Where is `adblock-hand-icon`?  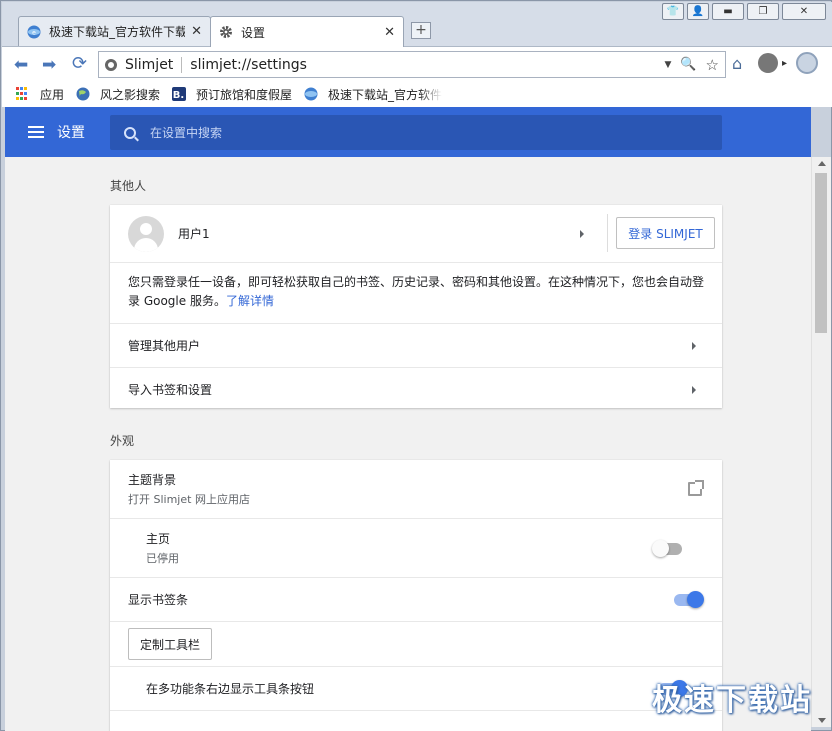
adblock-hand-icon is located at coordinates (768, 63).